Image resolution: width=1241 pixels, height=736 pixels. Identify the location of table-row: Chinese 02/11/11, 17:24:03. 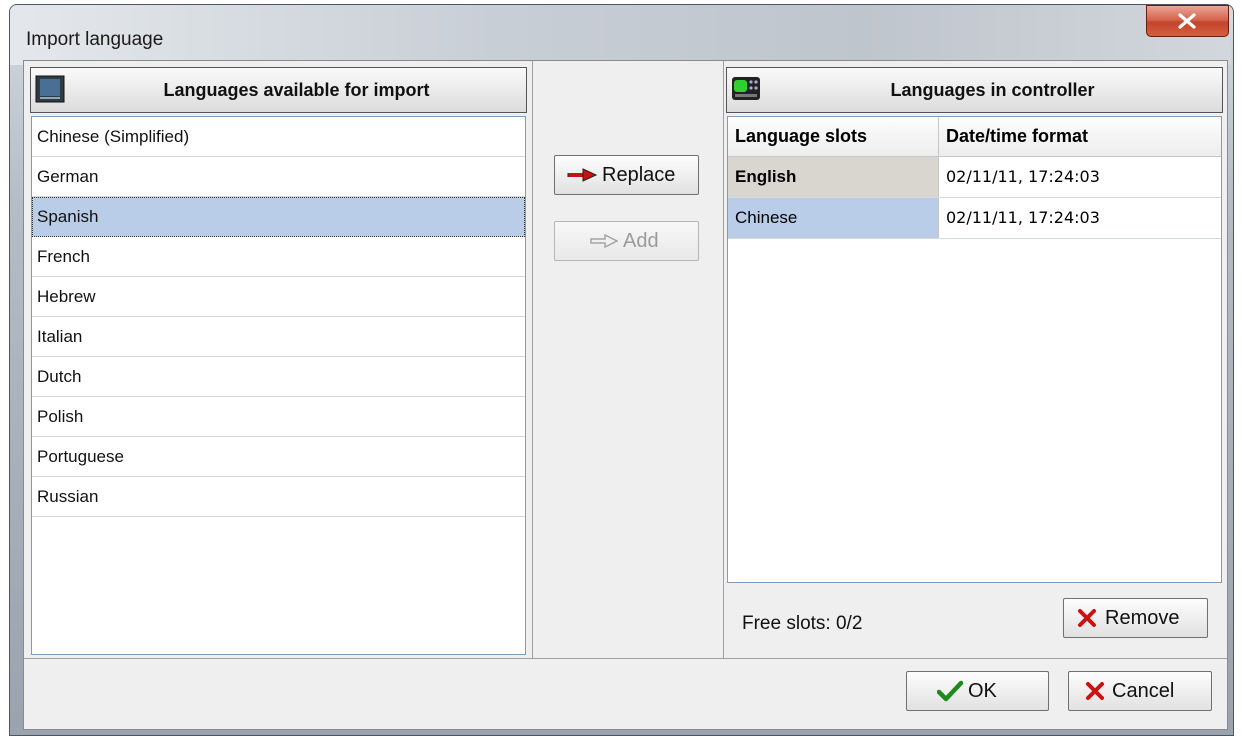
(974, 218).